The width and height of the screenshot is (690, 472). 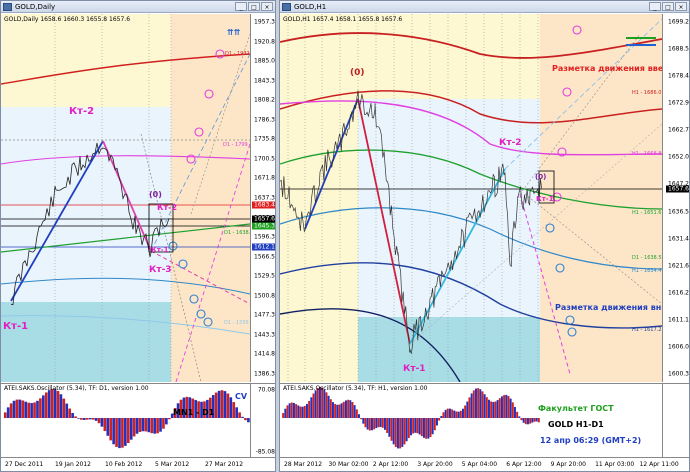 What do you see at coordinates (67, 19) in the screenshot?
I see `daily-symbol-line: GOLD,Daily 1658.6 1660.3 1655.8 1657.6` at bounding box center [67, 19].